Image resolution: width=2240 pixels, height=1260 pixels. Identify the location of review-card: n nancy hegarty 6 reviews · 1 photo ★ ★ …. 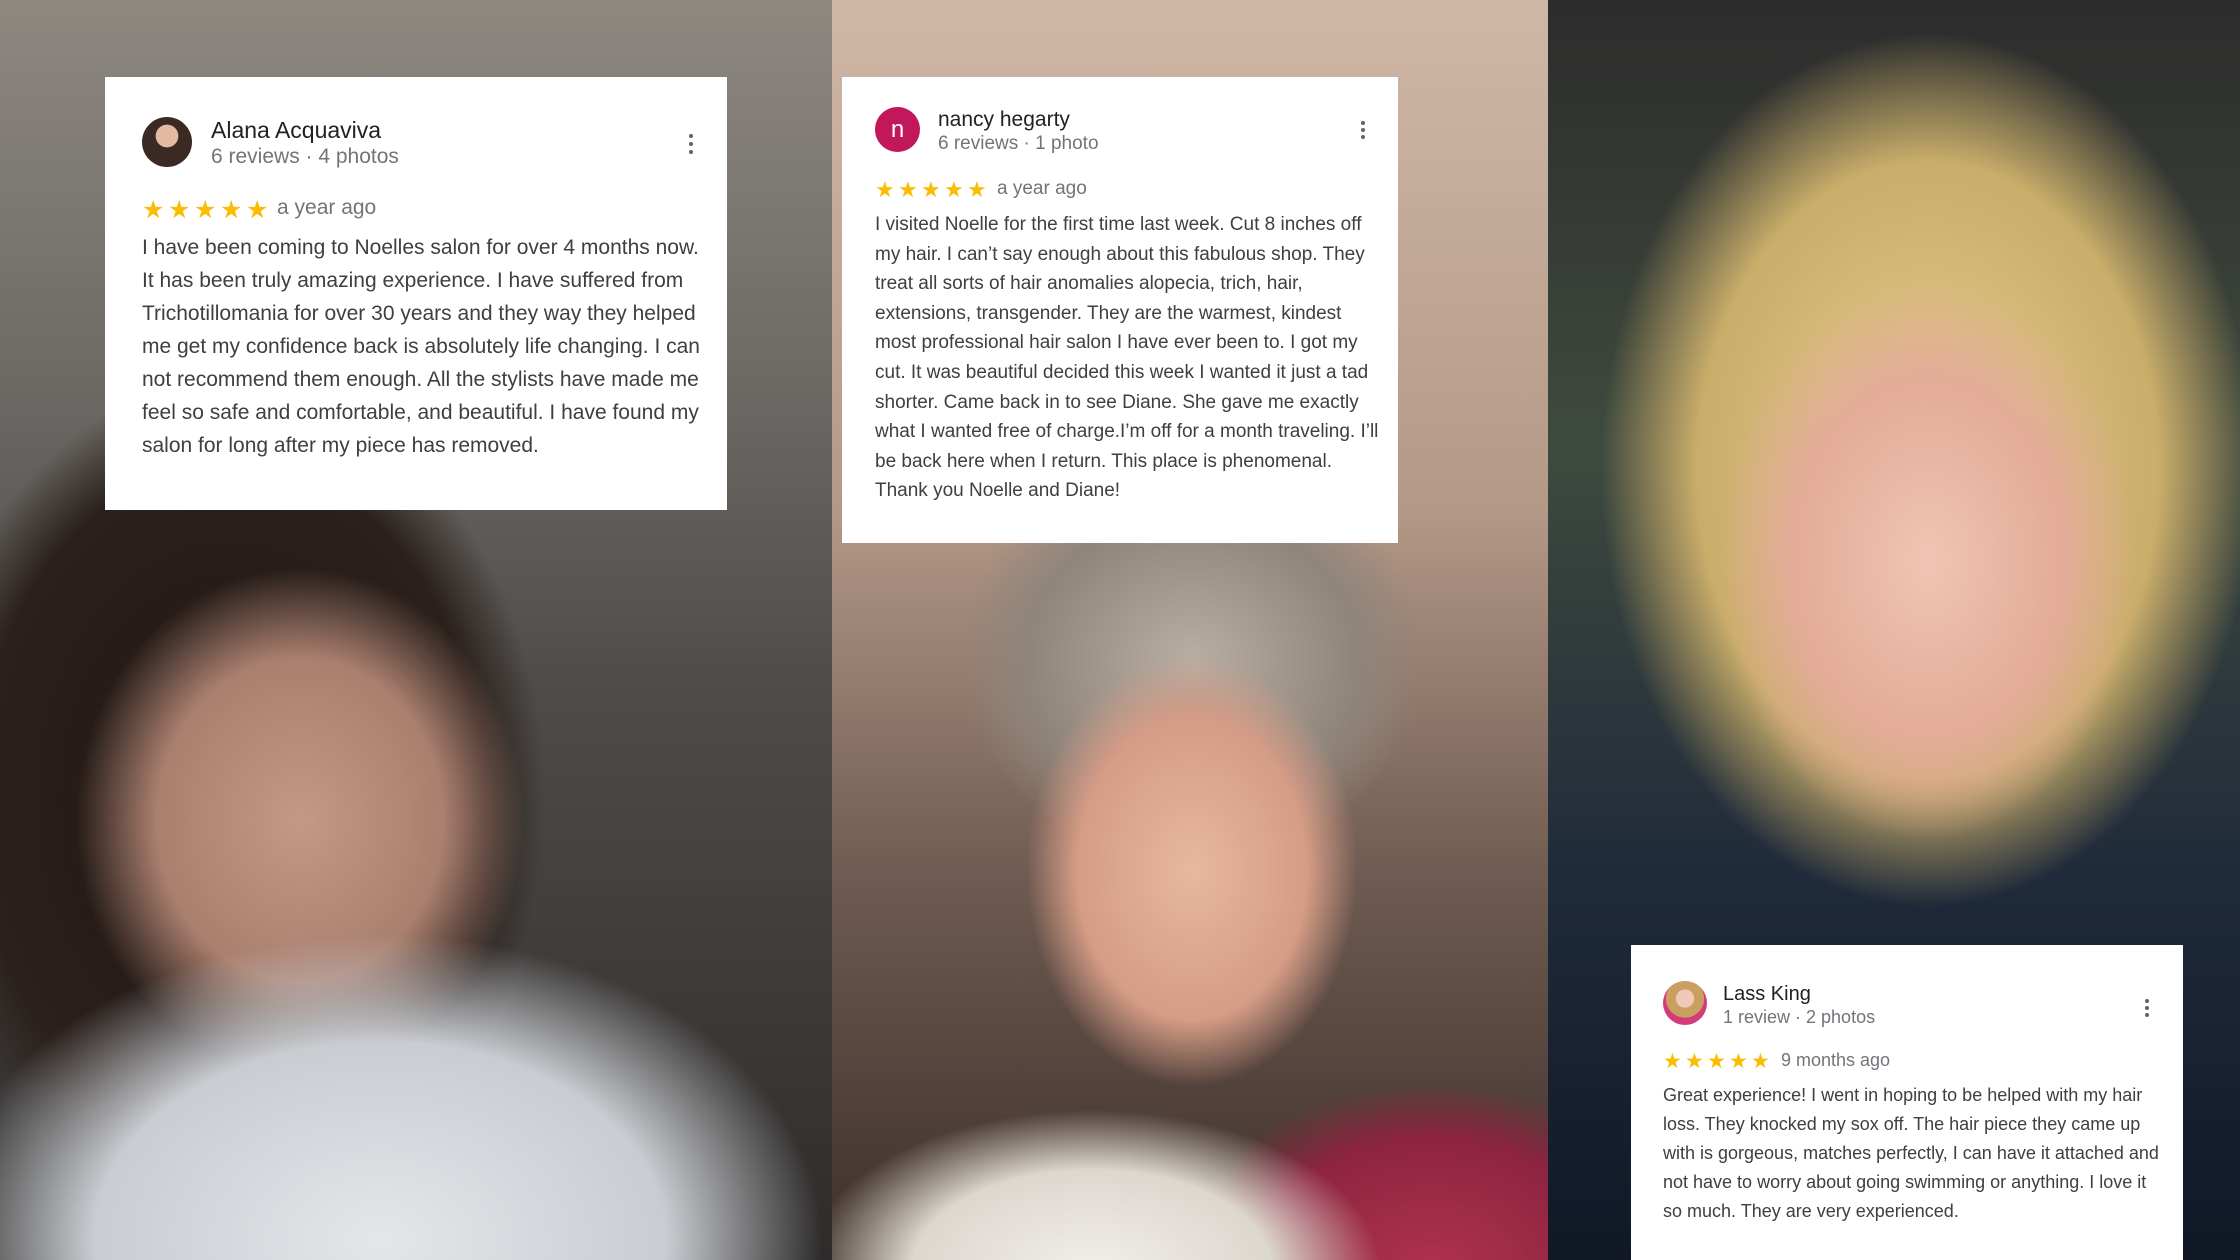
(1120, 310).